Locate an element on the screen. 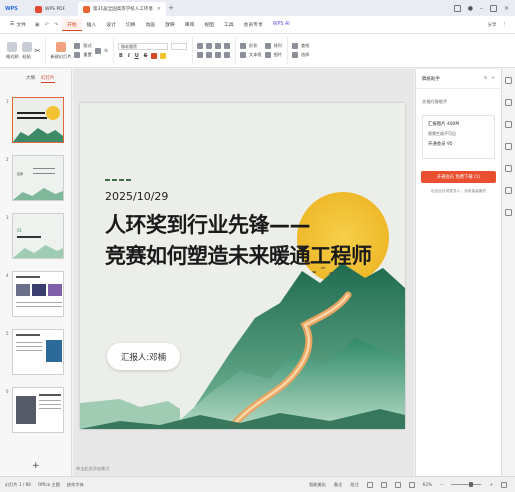 The width and height of the screenshot is (515, 492). new-slide-button: 新建幻灯片 is located at coordinates (60, 50).